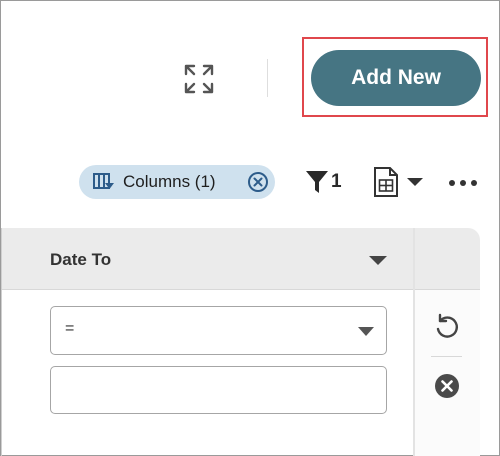 The width and height of the screenshot is (500, 456). Describe the element at coordinates (80, 260) in the screenshot. I see `column-header-date-to: Date To` at that location.